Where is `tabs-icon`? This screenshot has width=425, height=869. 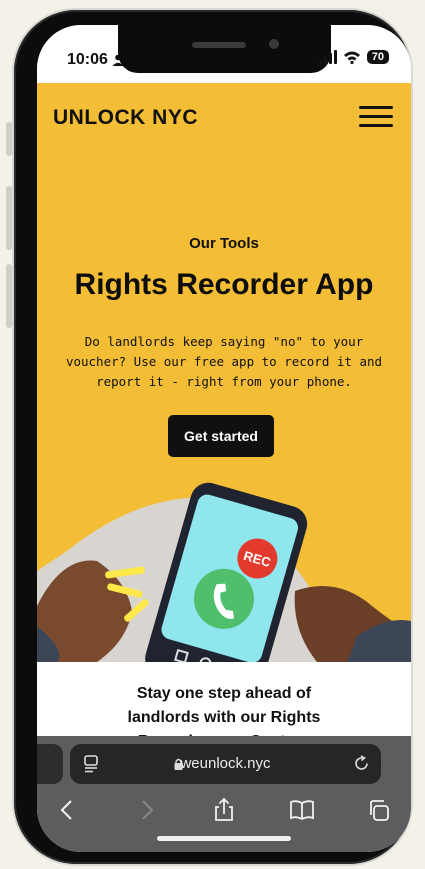
tabs-icon is located at coordinates (380, 810).